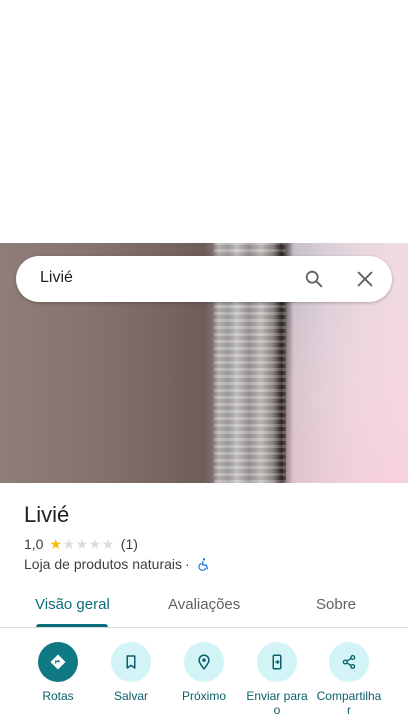 The image size is (408, 726). What do you see at coordinates (34, 544) in the screenshot?
I see `rating-value: 1,0` at bounding box center [34, 544].